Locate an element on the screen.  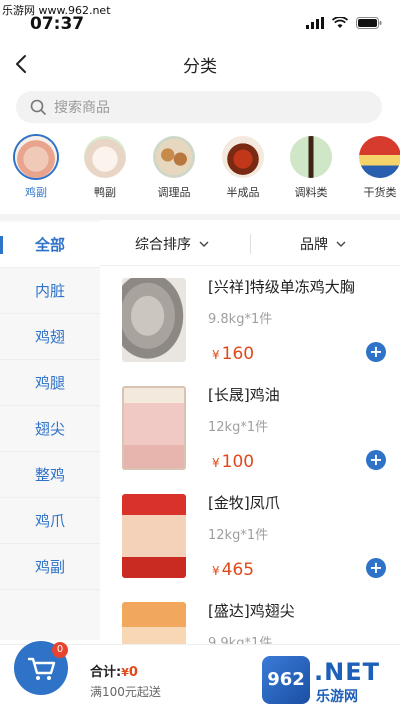
price-value: 100 is located at coordinates (238, 462).